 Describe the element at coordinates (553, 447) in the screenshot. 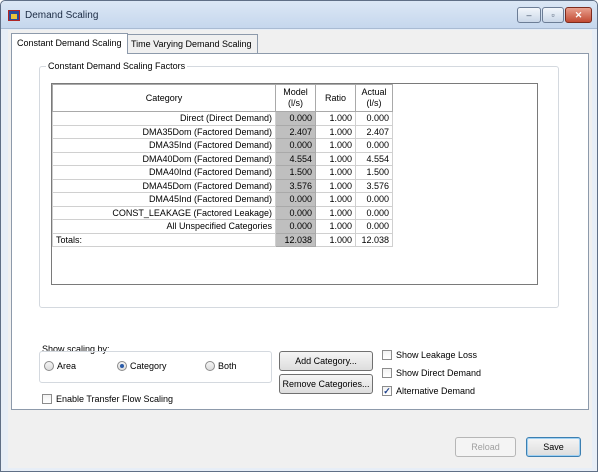

I see `save-button: Save` at that location.